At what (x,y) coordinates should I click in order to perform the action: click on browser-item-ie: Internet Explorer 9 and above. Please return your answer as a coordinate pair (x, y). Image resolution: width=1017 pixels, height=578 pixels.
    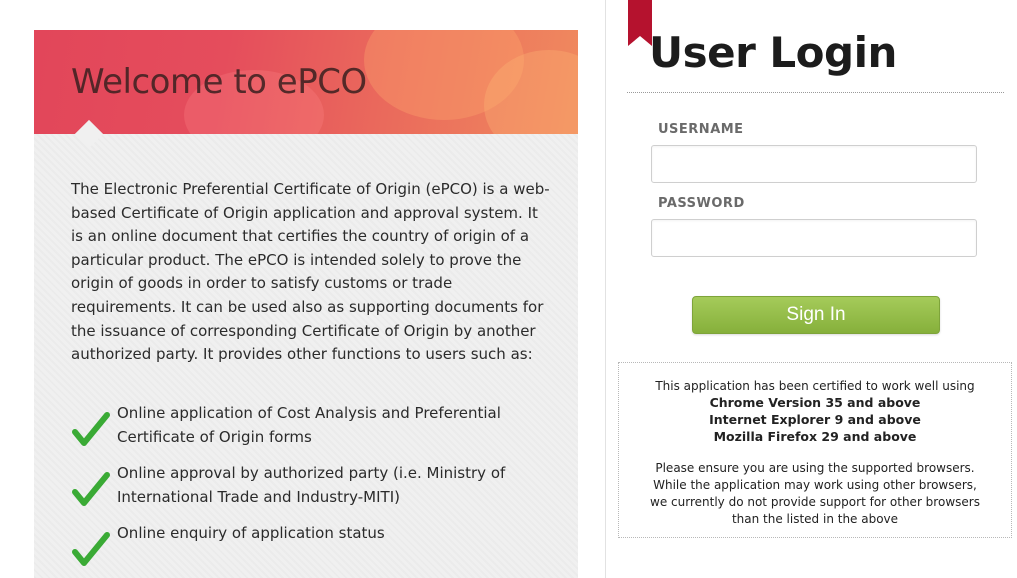
    Looking at the image, I should click on (815, 419).